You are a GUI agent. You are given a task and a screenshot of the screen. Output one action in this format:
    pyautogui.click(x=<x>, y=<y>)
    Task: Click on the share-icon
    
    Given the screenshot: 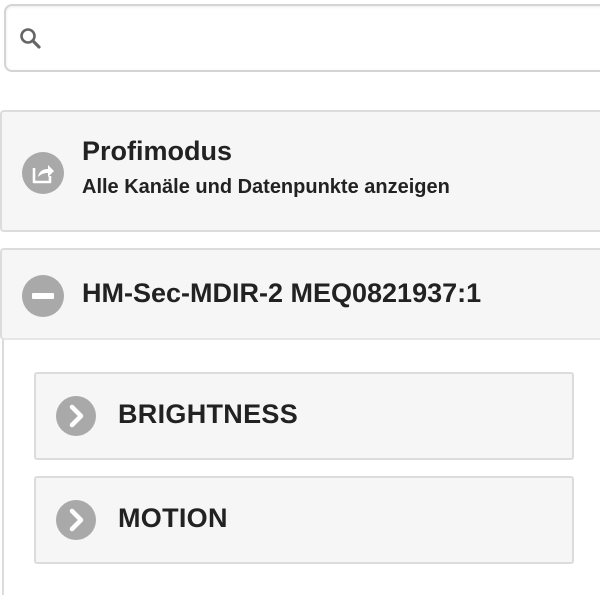 What is the action you would take?
    pyautogui.click(x=43, y=173)
    